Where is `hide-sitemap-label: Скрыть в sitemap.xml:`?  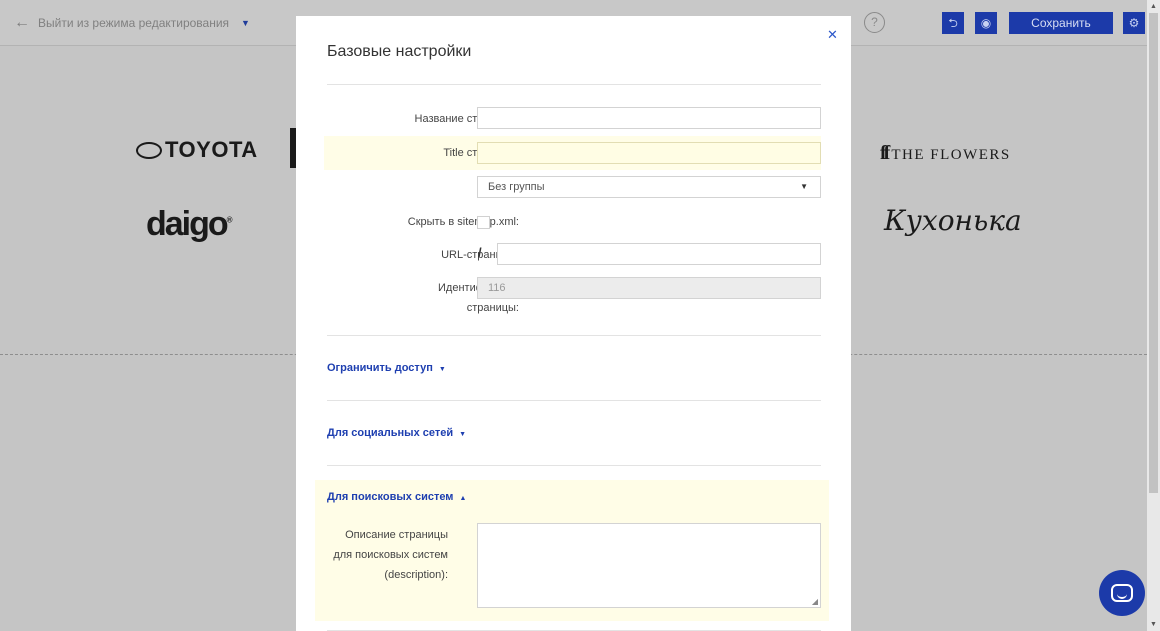 hide-sitemap-label: Скрыть в sitemap.xml: is located at coordinates (463, 222).